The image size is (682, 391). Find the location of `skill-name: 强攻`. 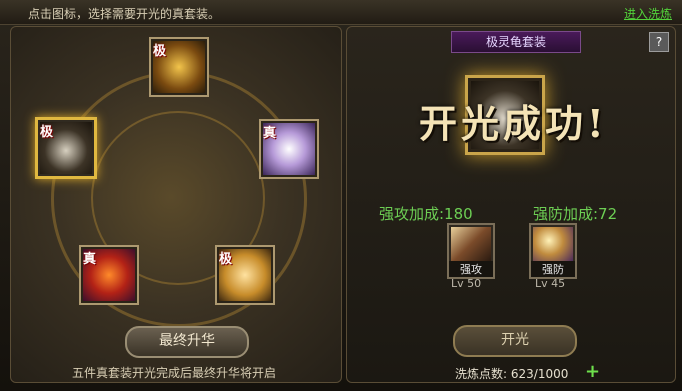

skill-name: 强攻 is located at coordinates (471, 269).